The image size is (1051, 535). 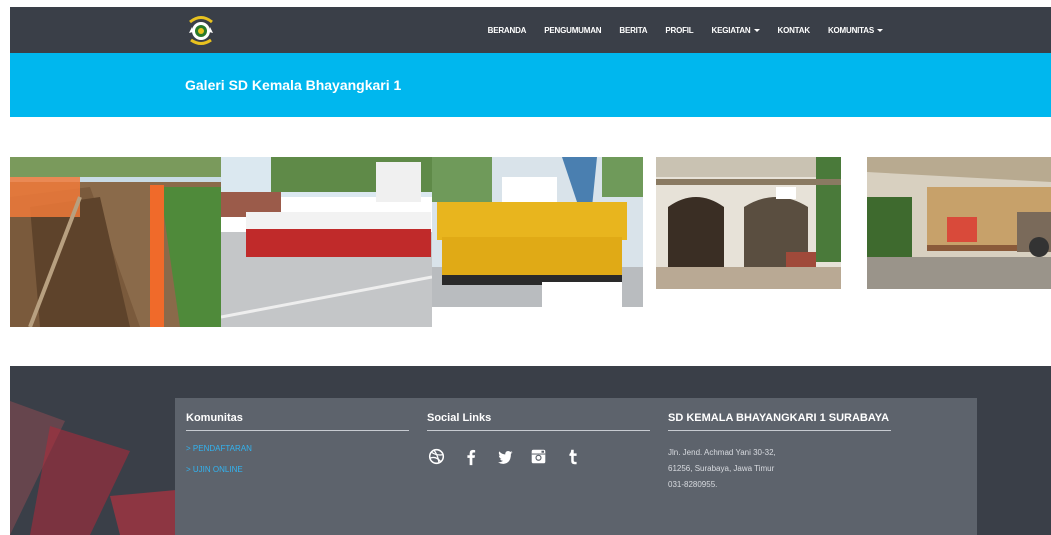 What do you see at coordinates (537, 232) in the screenshot?
I see `gallery-photo-group-yellow` at bounding box center [537, 232].